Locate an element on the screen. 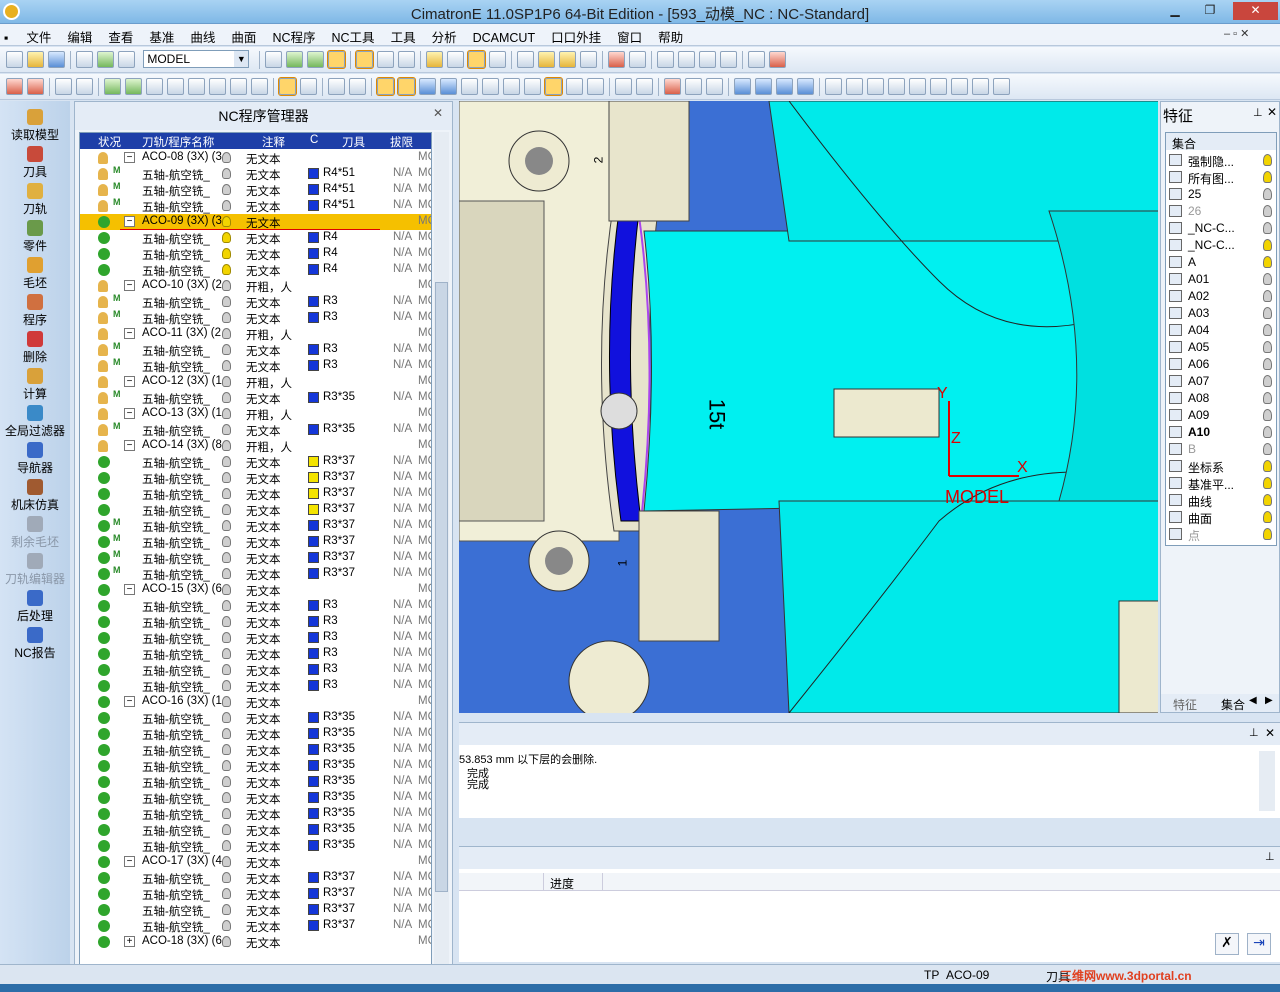  message-scrollbar is located at coordinates (1267, 781).